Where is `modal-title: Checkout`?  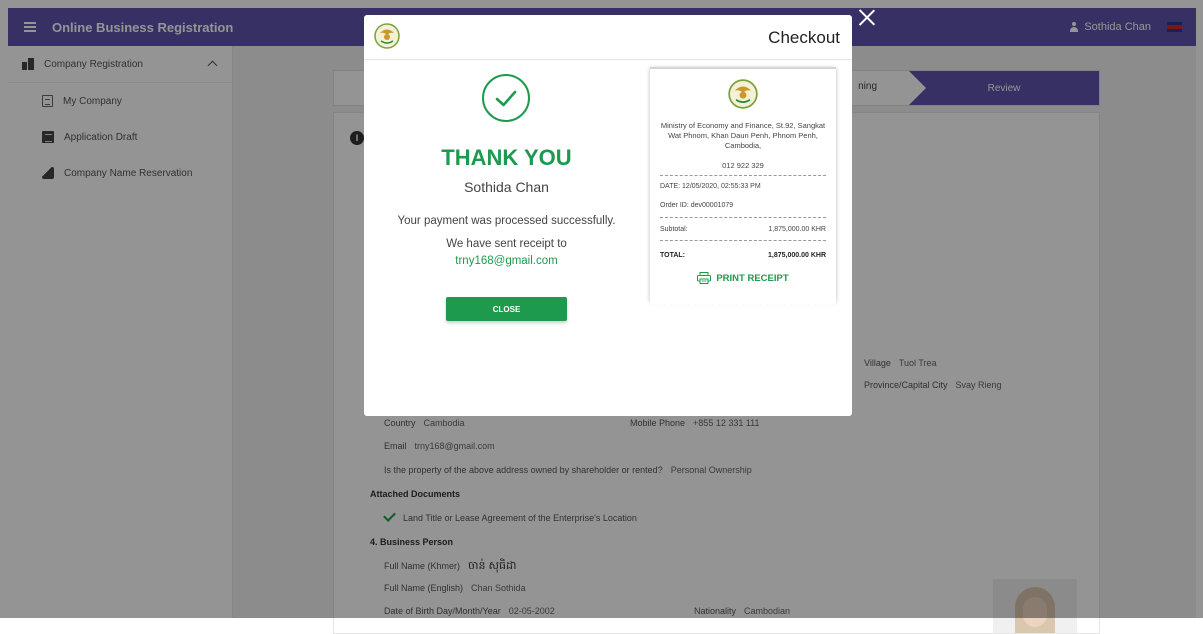 modal-title: Checkout is located at coordinates (804, 37).